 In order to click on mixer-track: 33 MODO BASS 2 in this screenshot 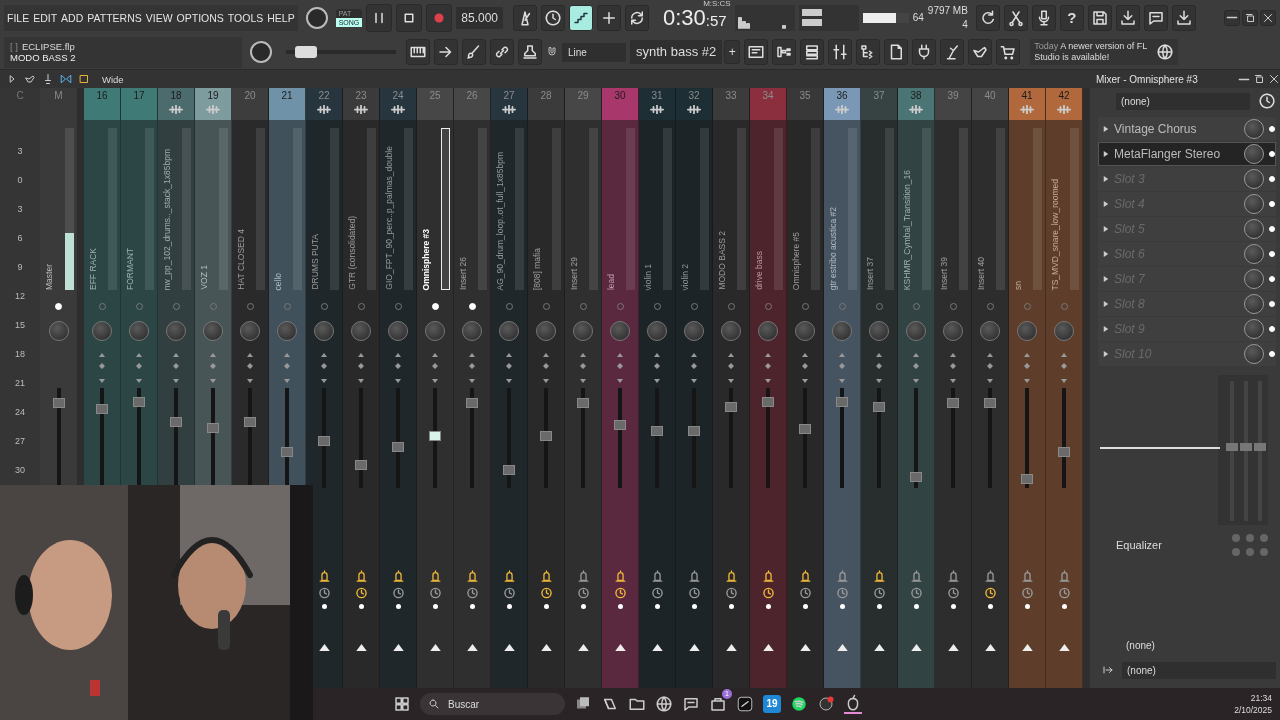, I will do `click(731, 388)`.